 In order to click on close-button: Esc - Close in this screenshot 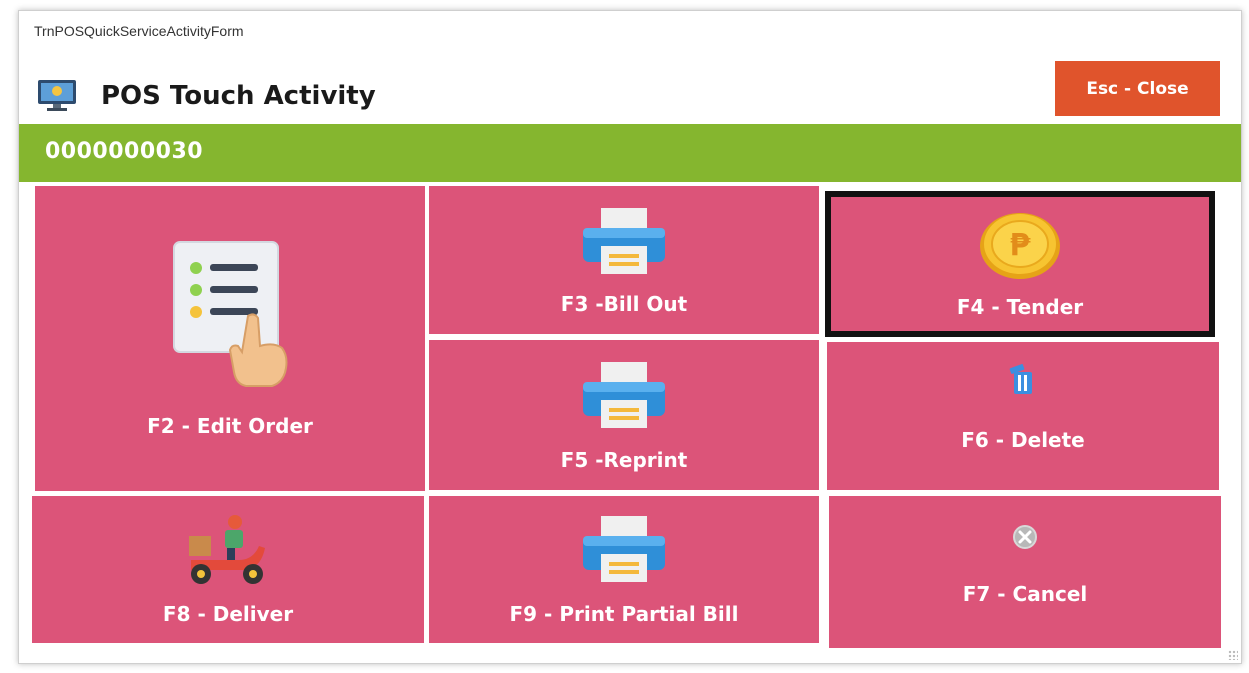, I will do `click(1137, 88)`.